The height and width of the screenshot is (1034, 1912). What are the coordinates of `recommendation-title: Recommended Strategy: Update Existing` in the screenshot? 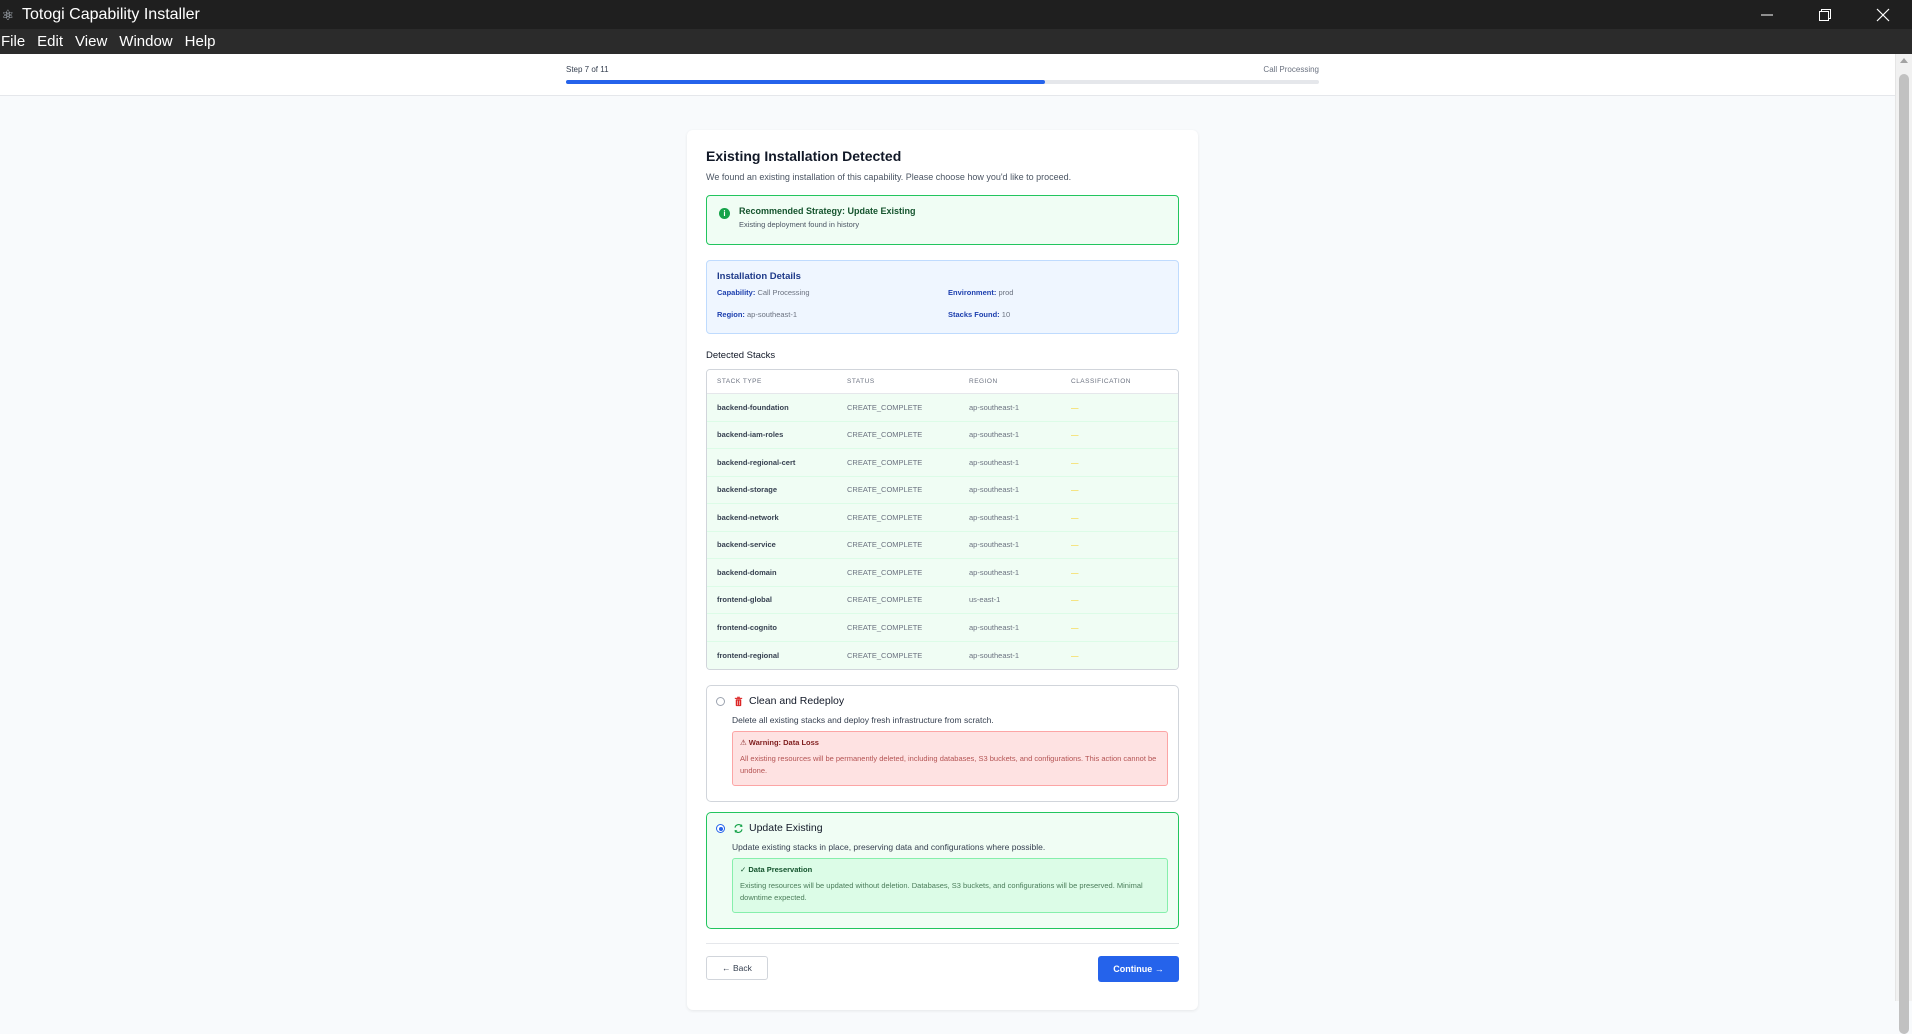 It's located at (827, 211).